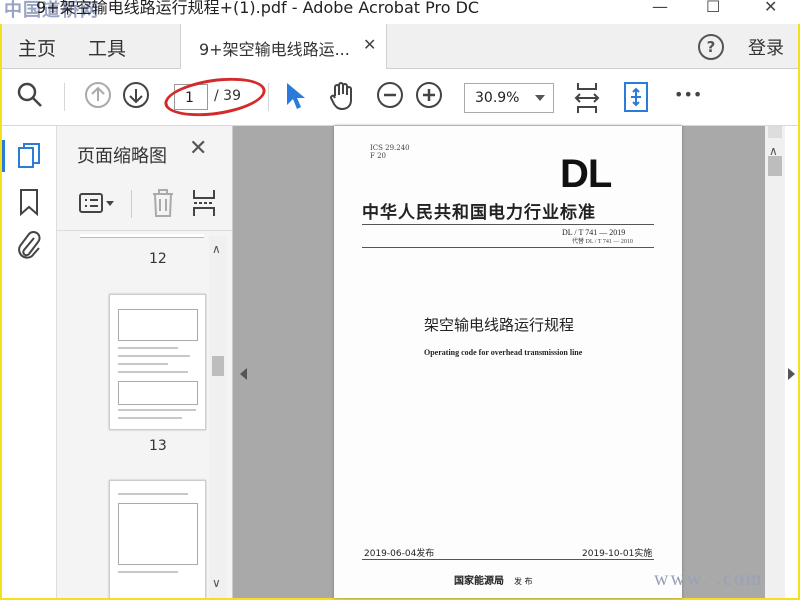  What do you see at coordinates (243, 374) in the screenshot?
I see `collapse-left-icon` at bounding box center [243, 374].